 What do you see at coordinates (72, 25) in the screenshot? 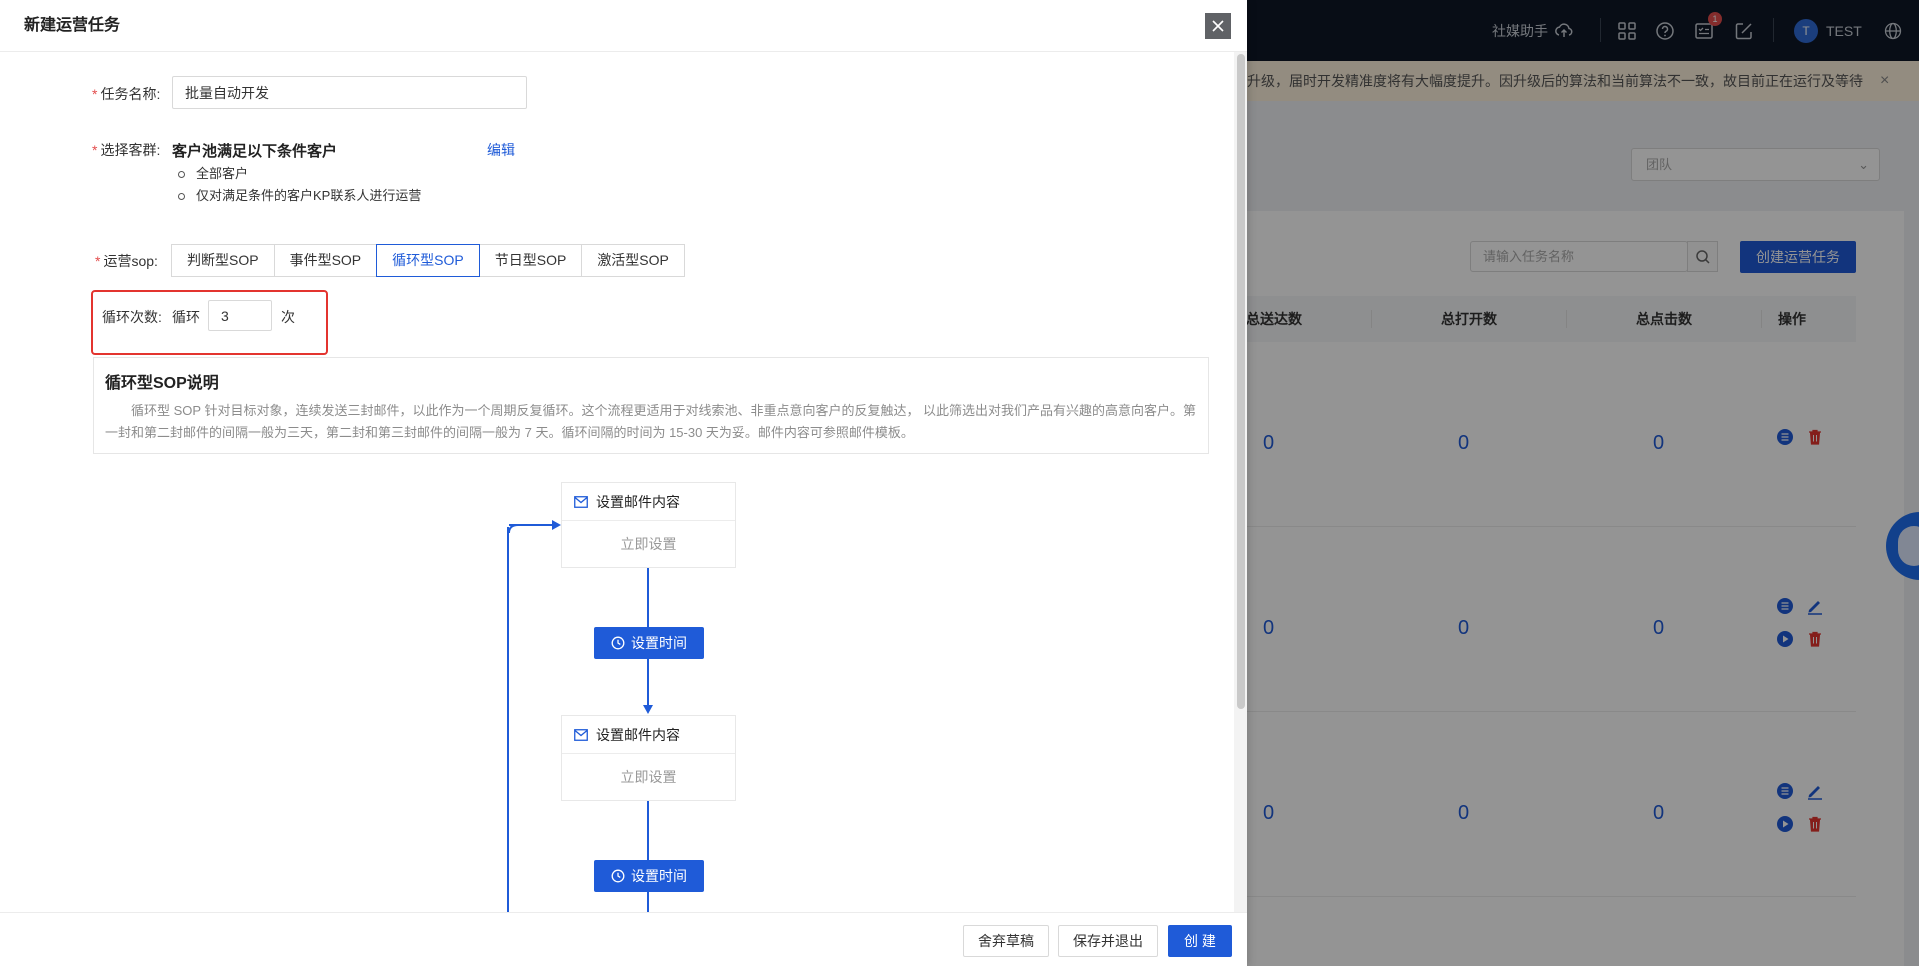
I see `drawer-title: 新建运营任务` at bounding box center [72, 25].